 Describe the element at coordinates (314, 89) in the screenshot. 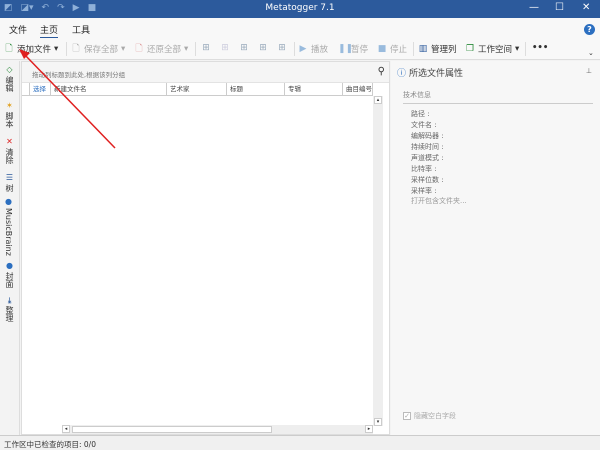

I see `column-header-album: 专辑` at that location.